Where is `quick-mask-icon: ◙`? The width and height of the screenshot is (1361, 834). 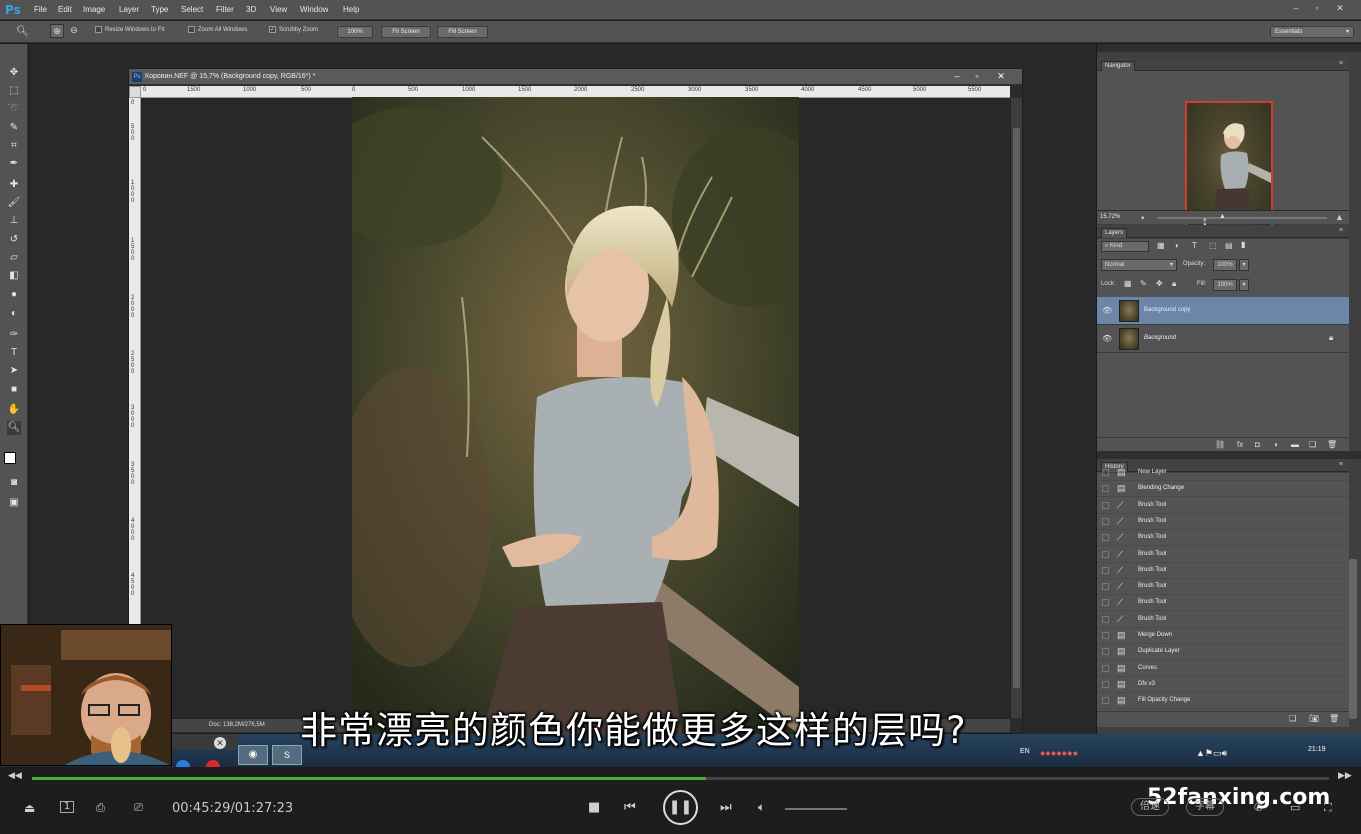 quick-mask-icon: ◙ is located at coordinates (14, 483).